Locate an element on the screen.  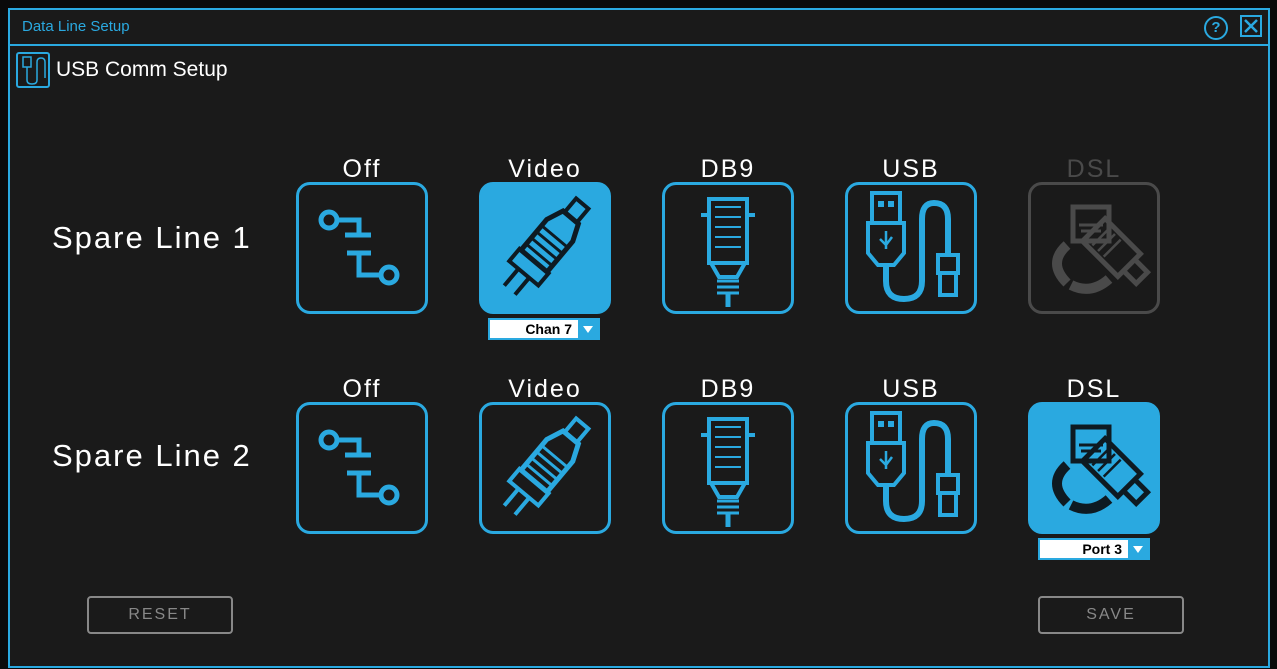
section-header: USB Comm Setup is located at coordinates (122, 70).